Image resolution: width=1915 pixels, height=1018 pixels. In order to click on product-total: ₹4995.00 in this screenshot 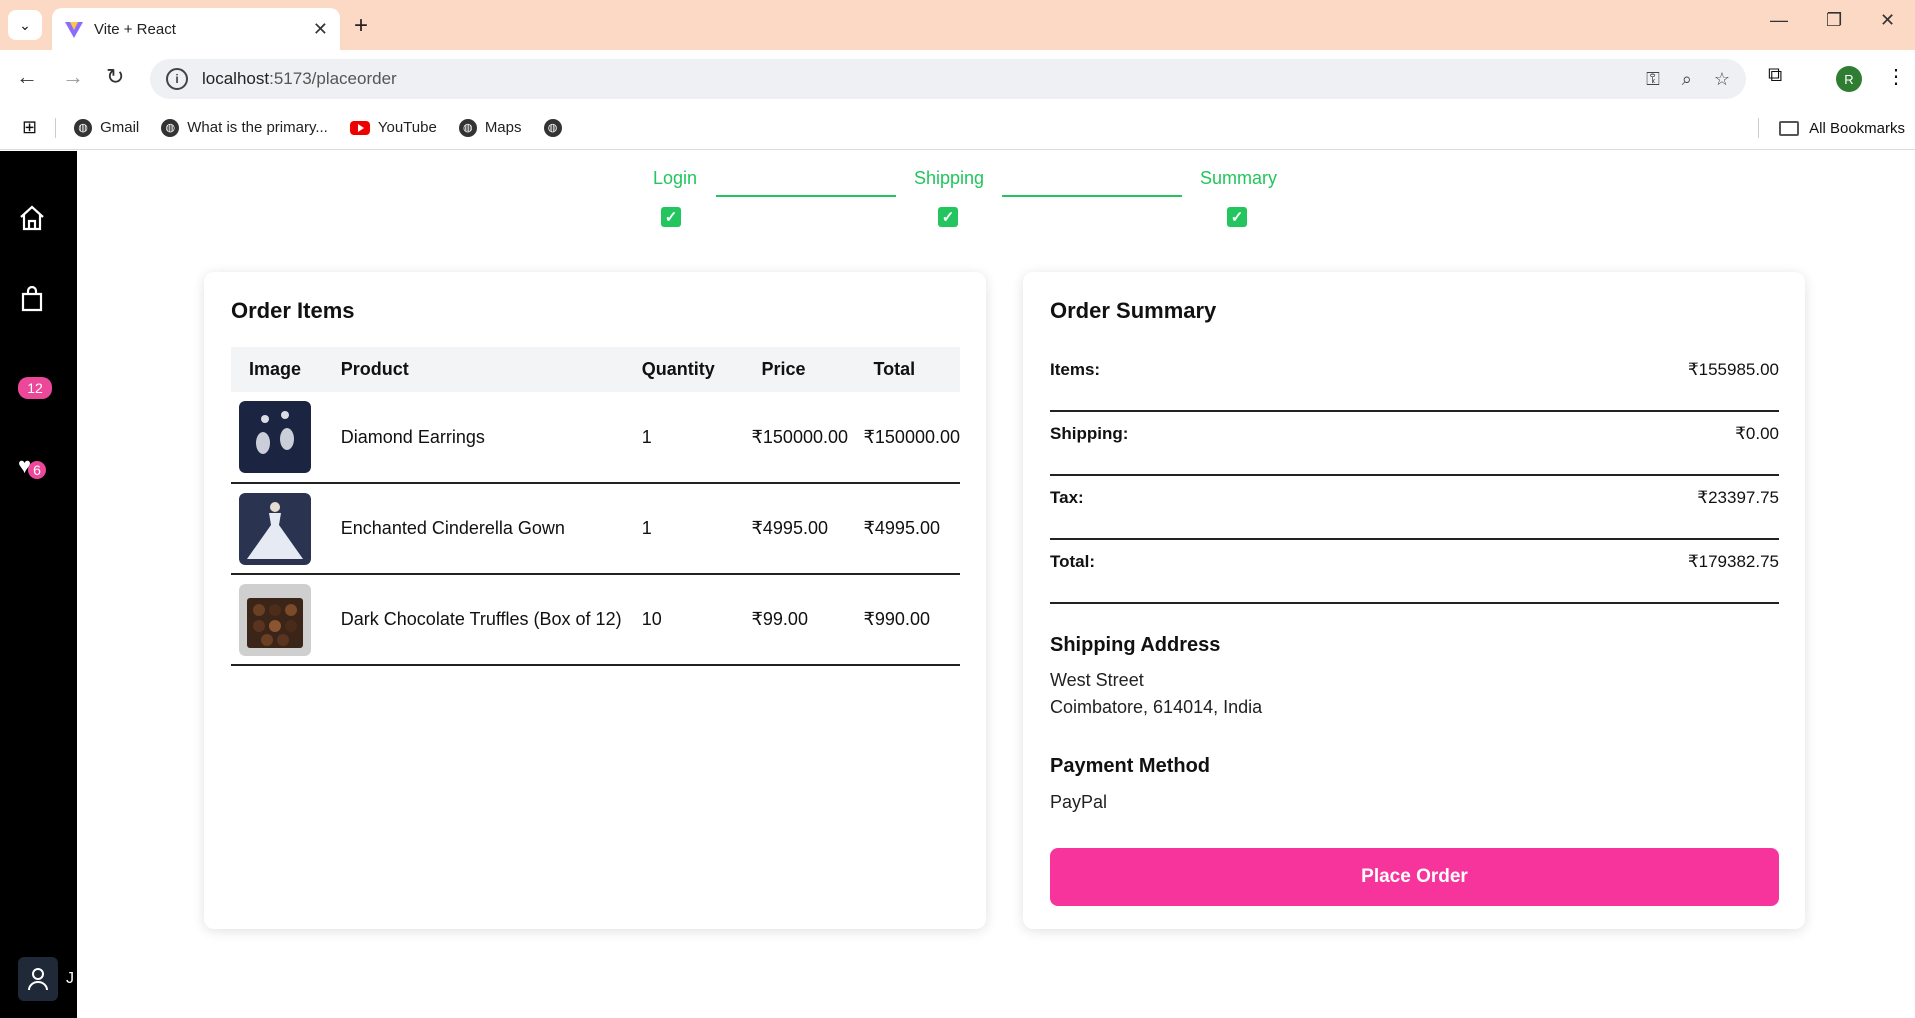, I will do `click(901, 528)`.